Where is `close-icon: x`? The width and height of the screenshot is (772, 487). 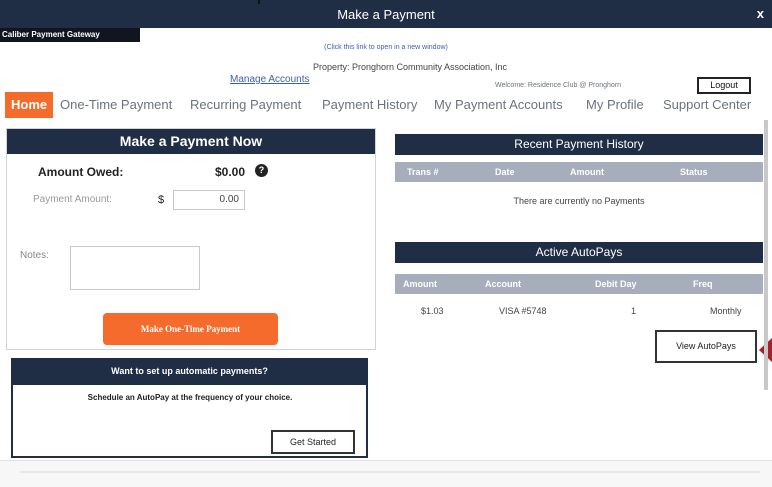
close-icon: x is located at coordinates (760, 13).